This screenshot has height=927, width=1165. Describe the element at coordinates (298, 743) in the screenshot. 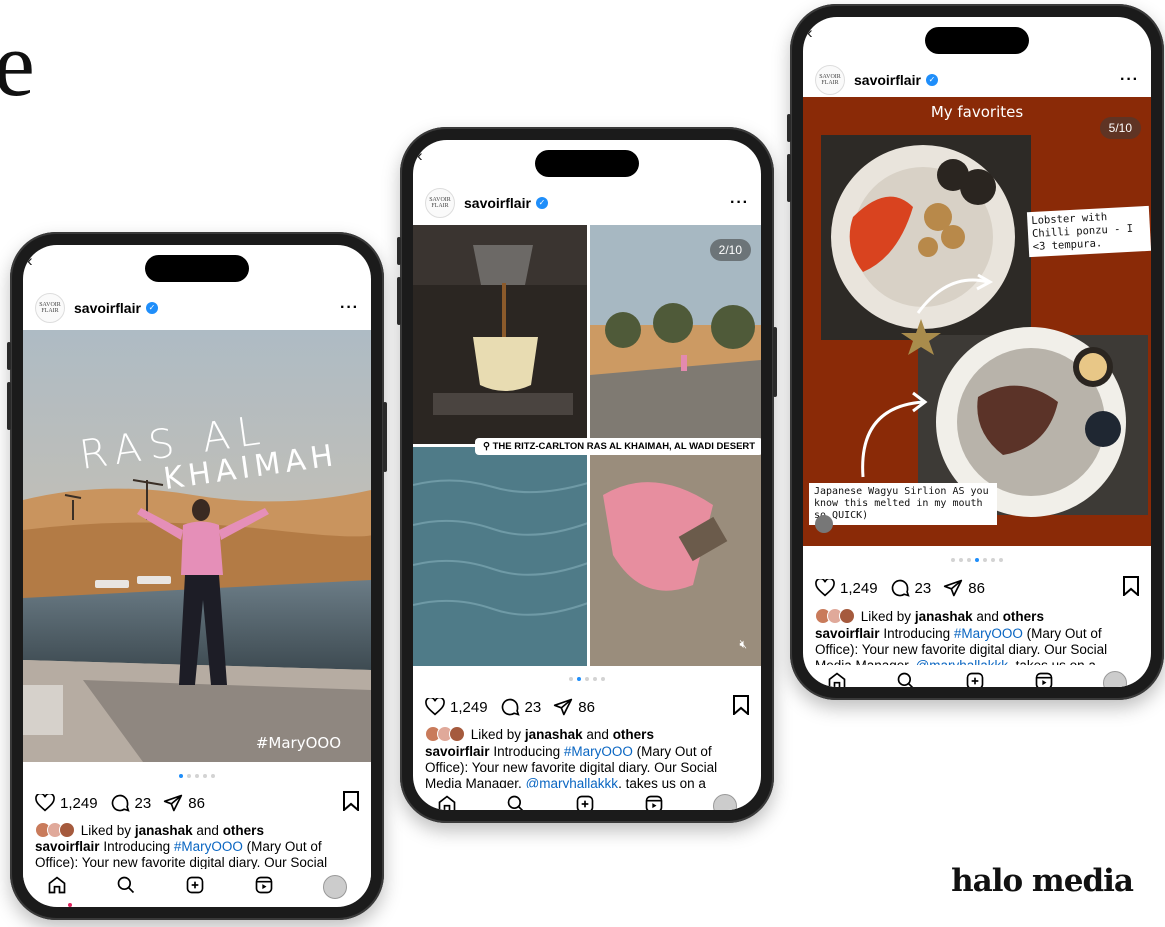

I see `overlay-hashtag: #MaryOOO` at that location.